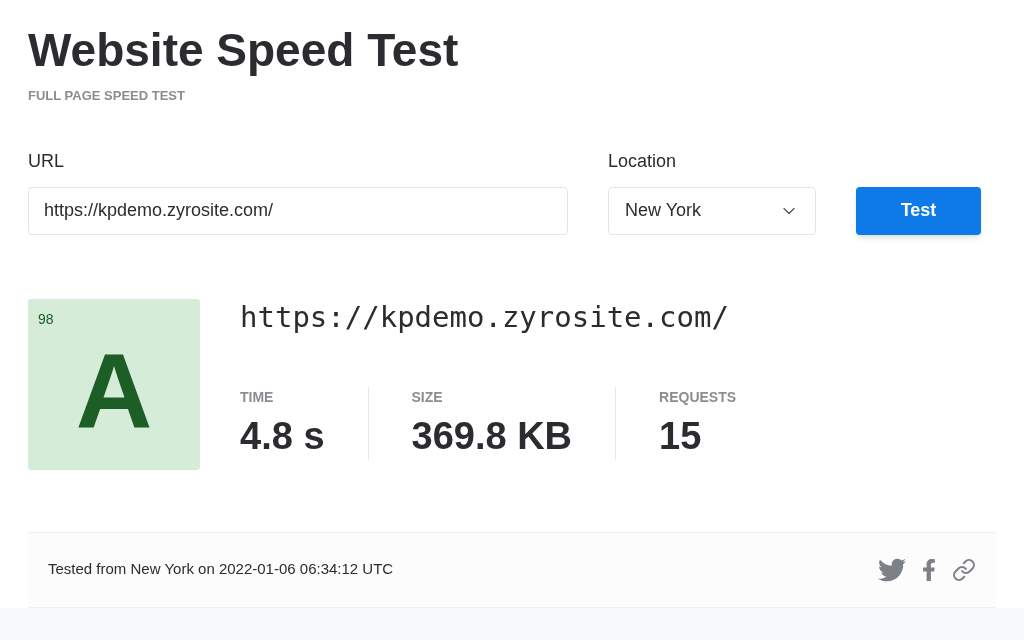 The width and height of the screenshot is (1024, 640). Describe the element at coordinates (46, 161) in the screenshot. I see `url-label: URL` at that location.